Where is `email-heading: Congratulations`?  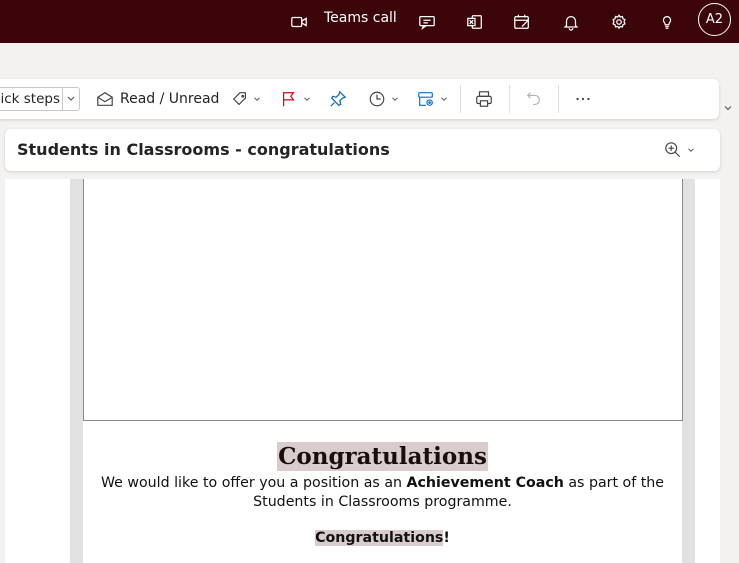 email-heading: Congratulations is located at coordinates (382, 456).